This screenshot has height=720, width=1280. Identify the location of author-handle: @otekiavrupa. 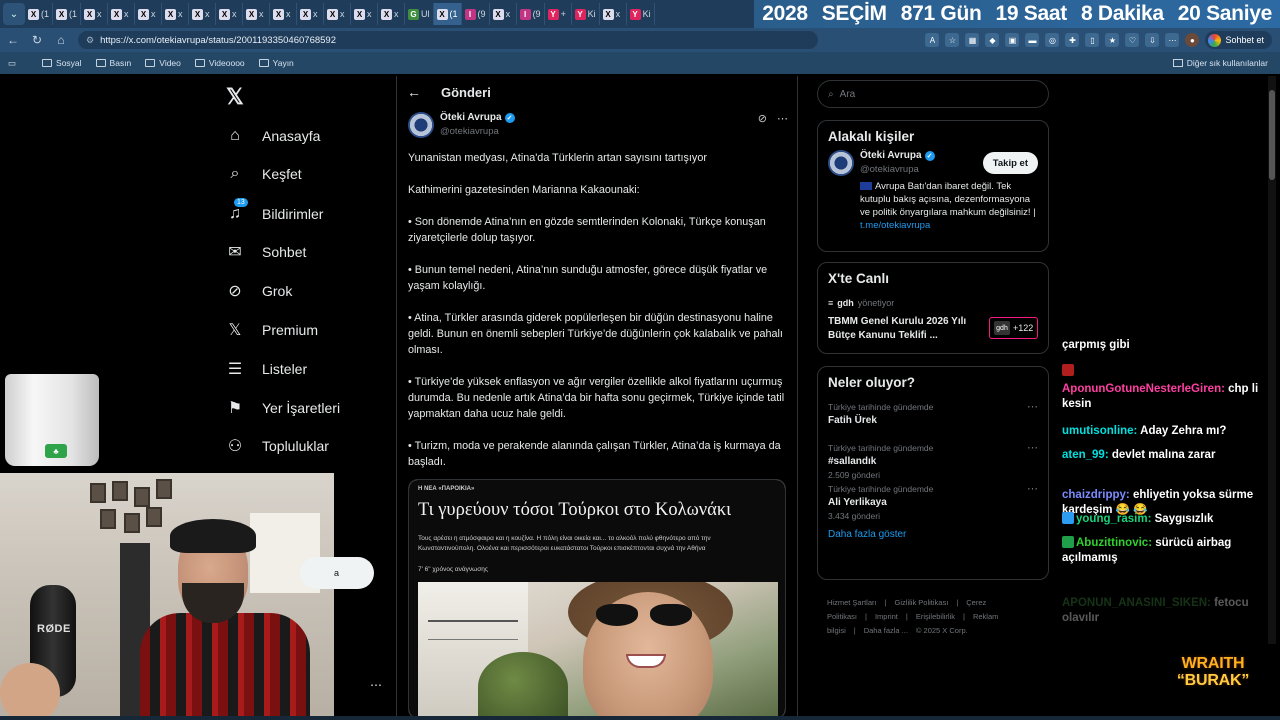
(469, 131).